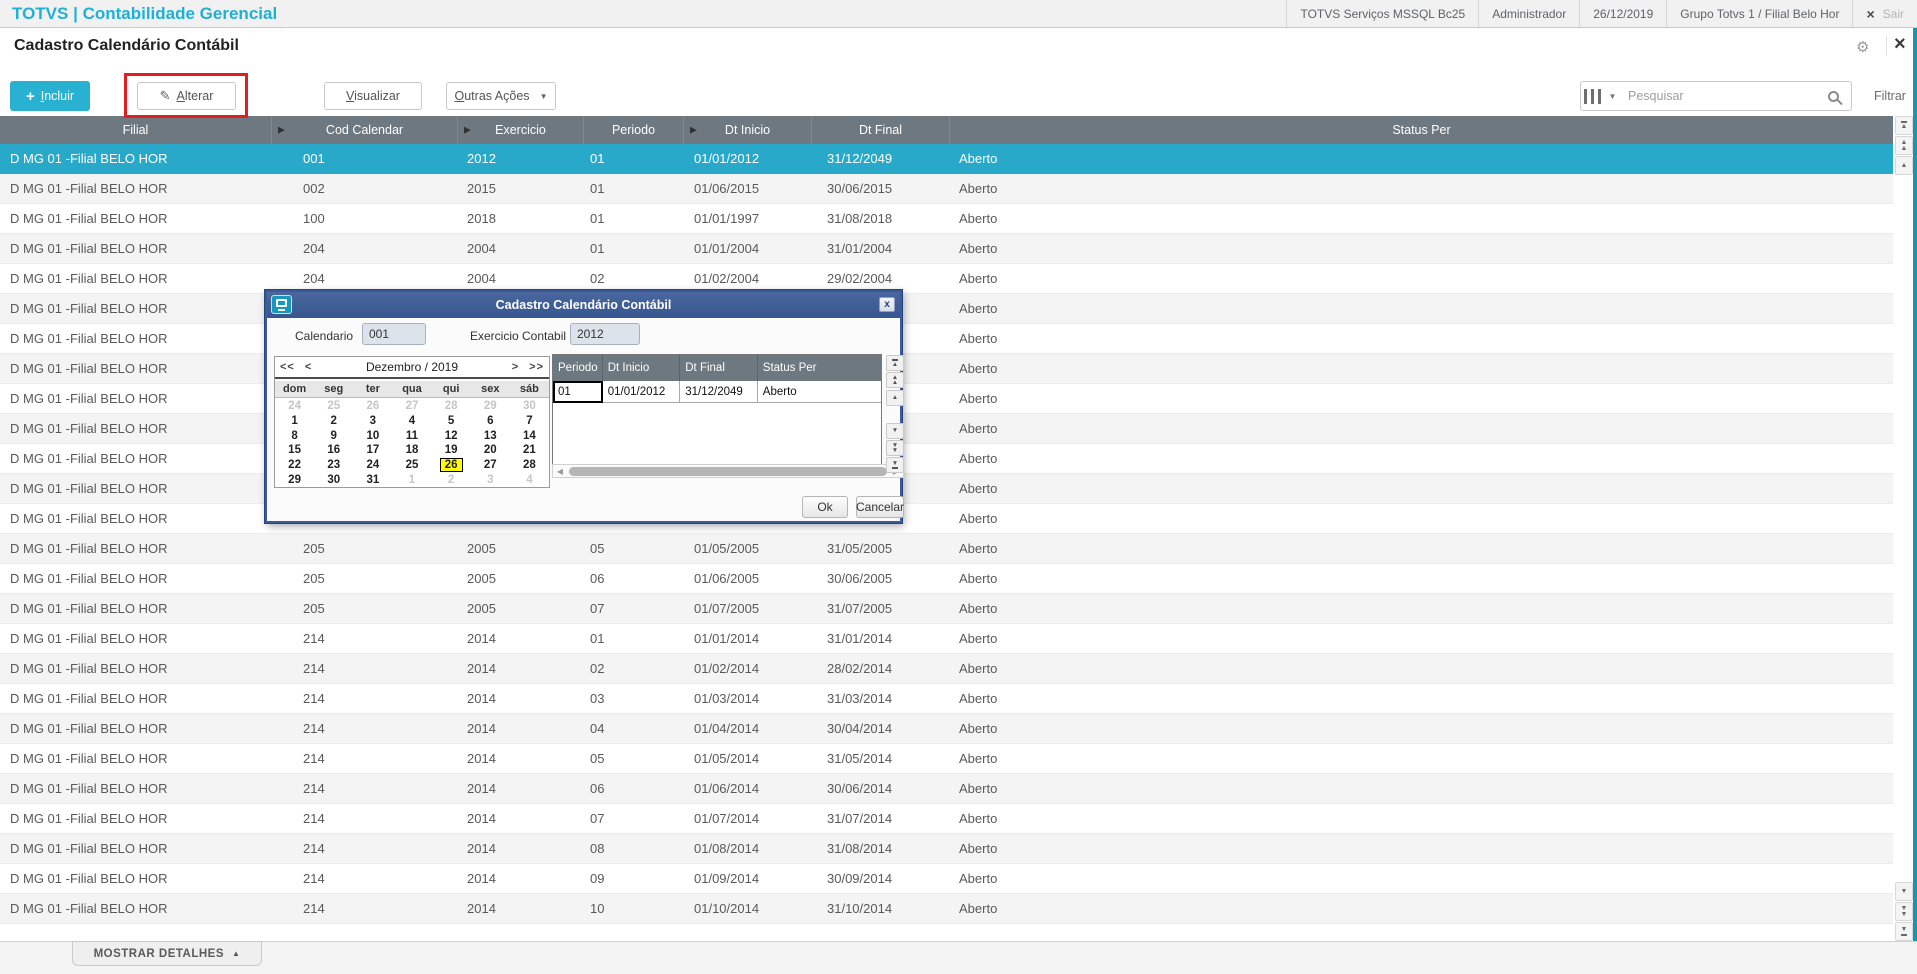 This screenshot has height=974, width=1917. Describe the element at coordinates (1890, 96) in the screenshot. I see `filtrar-link: Filtrar` at that location.